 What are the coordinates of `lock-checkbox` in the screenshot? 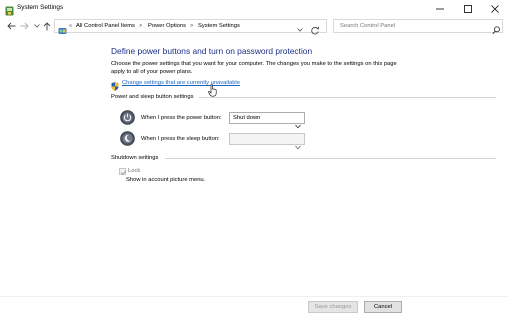 It's located at (123, 171).